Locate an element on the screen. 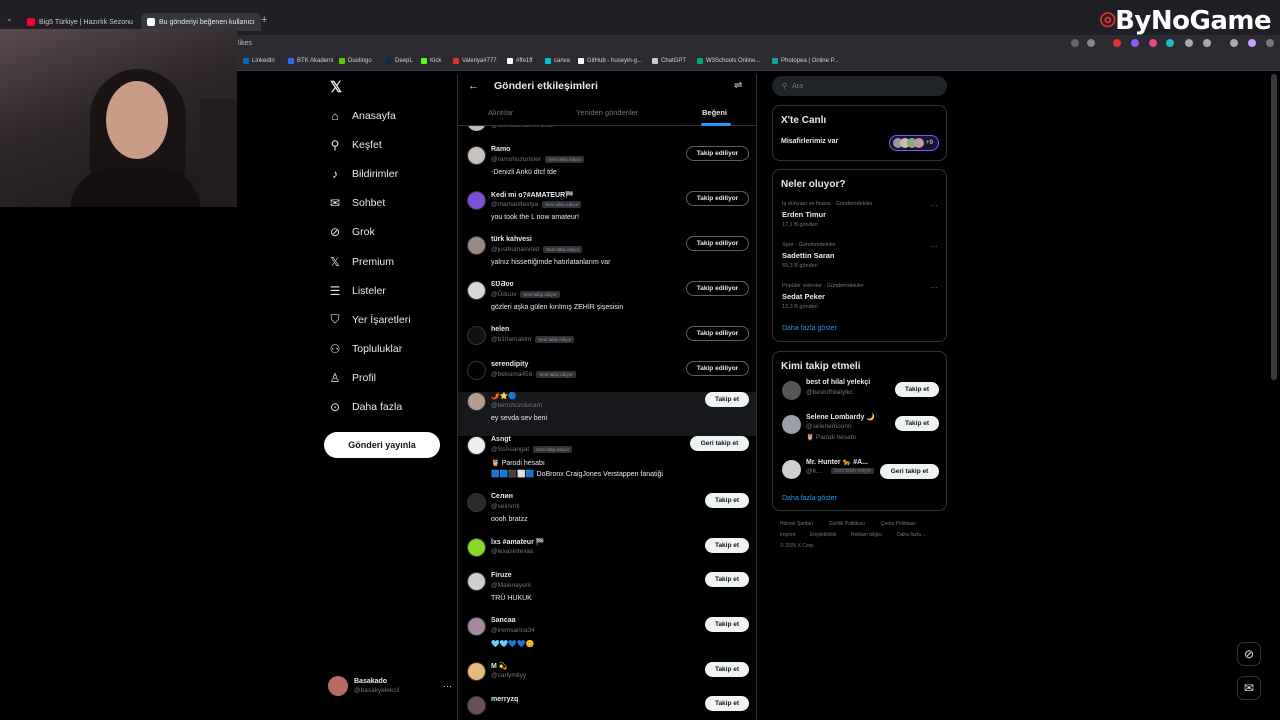 The image size is (1280, 720). footer-link: Imprint is located at coordinates (787, 535).